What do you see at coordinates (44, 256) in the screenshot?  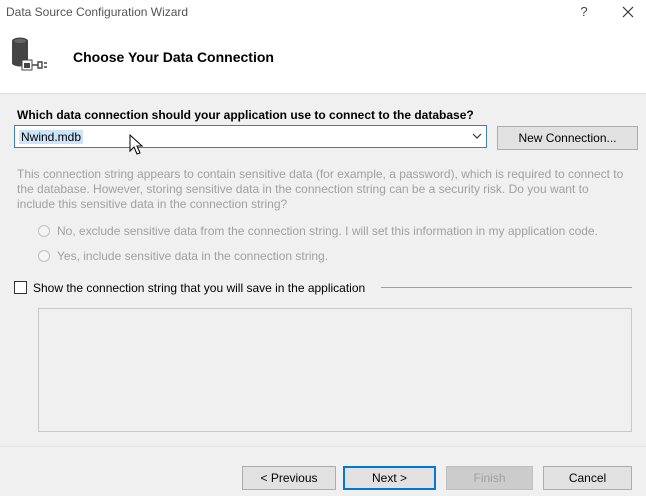 I see `include-sensitive-radio` at bounding box center [44, 256].